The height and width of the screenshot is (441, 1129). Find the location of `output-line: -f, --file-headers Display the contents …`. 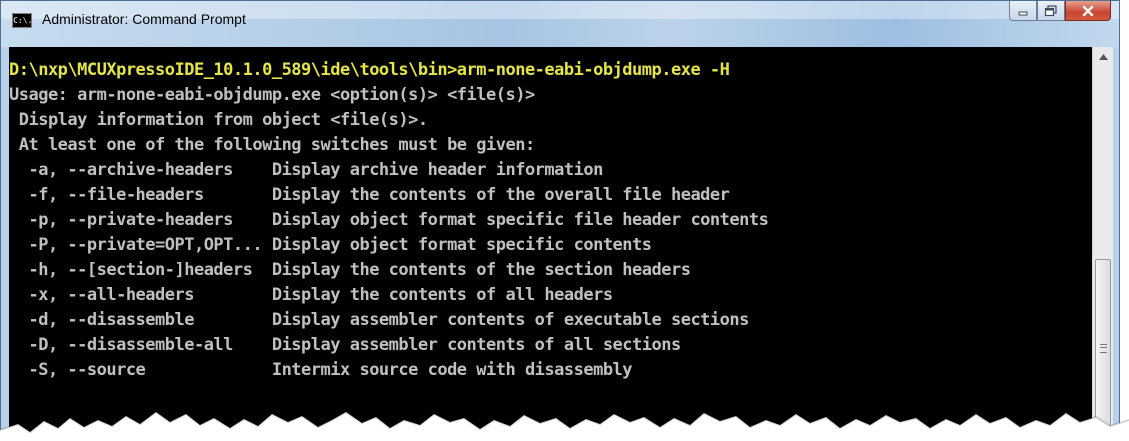

output-line: -f, --file-headers Display the contents … is located at coordinates (369, 195).